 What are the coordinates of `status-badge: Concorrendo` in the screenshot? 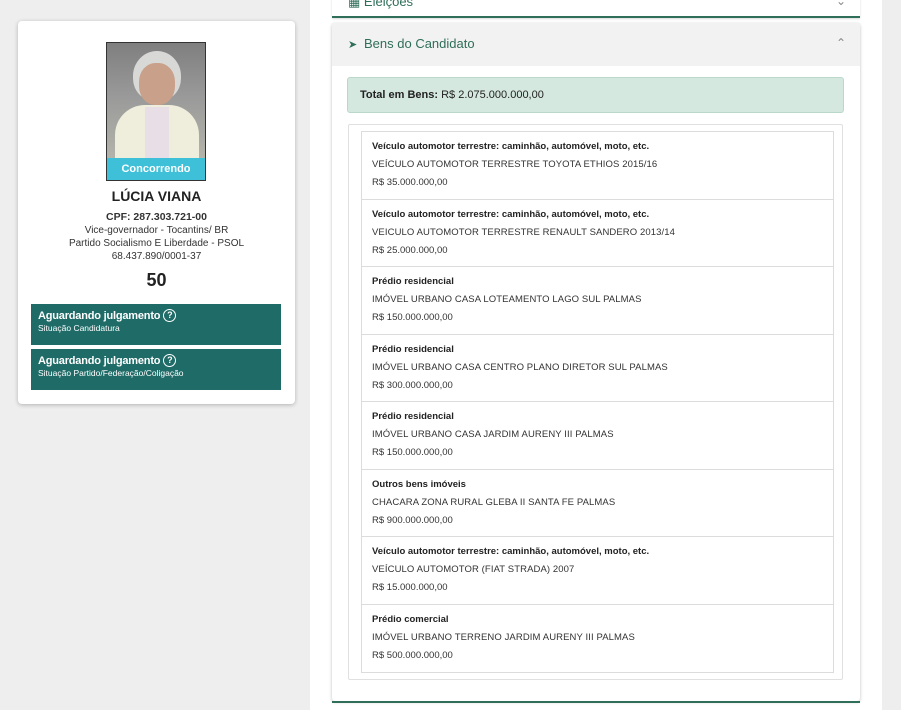 It's located at (156, 169).